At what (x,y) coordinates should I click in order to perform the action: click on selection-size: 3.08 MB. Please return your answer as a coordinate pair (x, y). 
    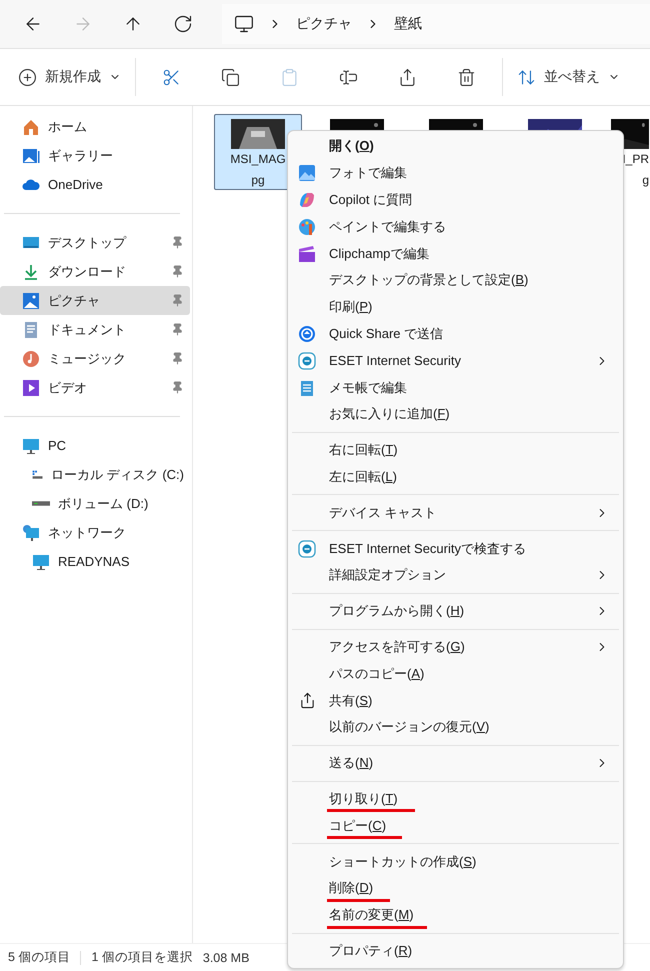
    Looking at the image, I should click on (226, 957).